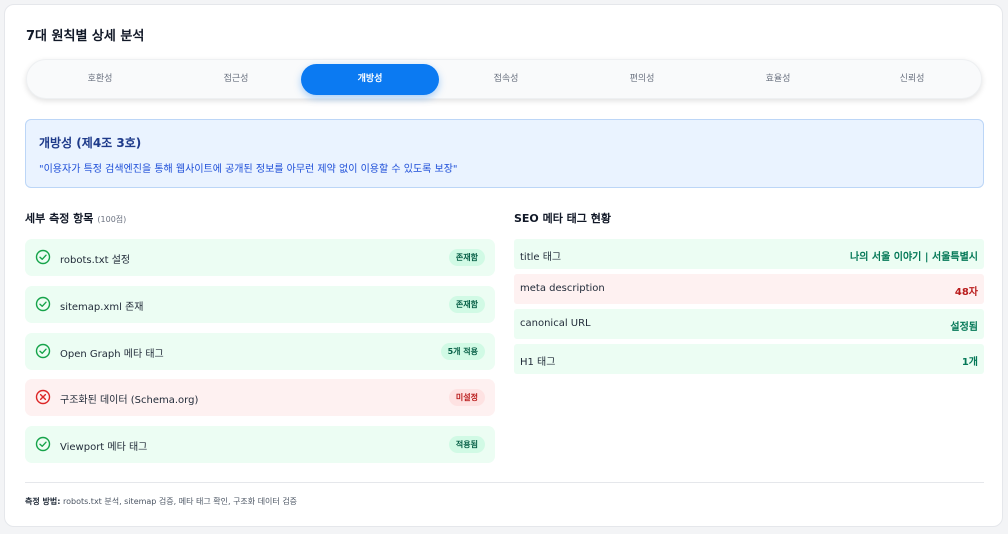  I want to click on tab-accessibility: 접근성, so click(236, 79).